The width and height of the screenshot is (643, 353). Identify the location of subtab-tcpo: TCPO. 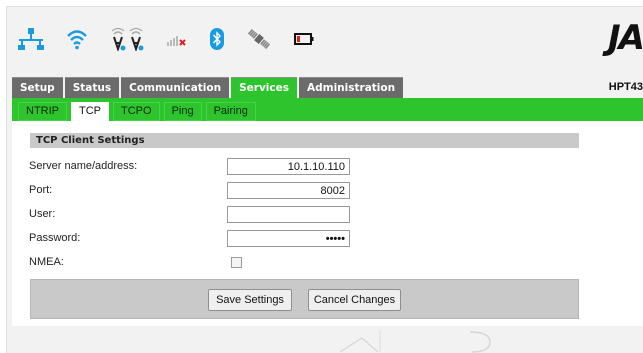
(136, 111).